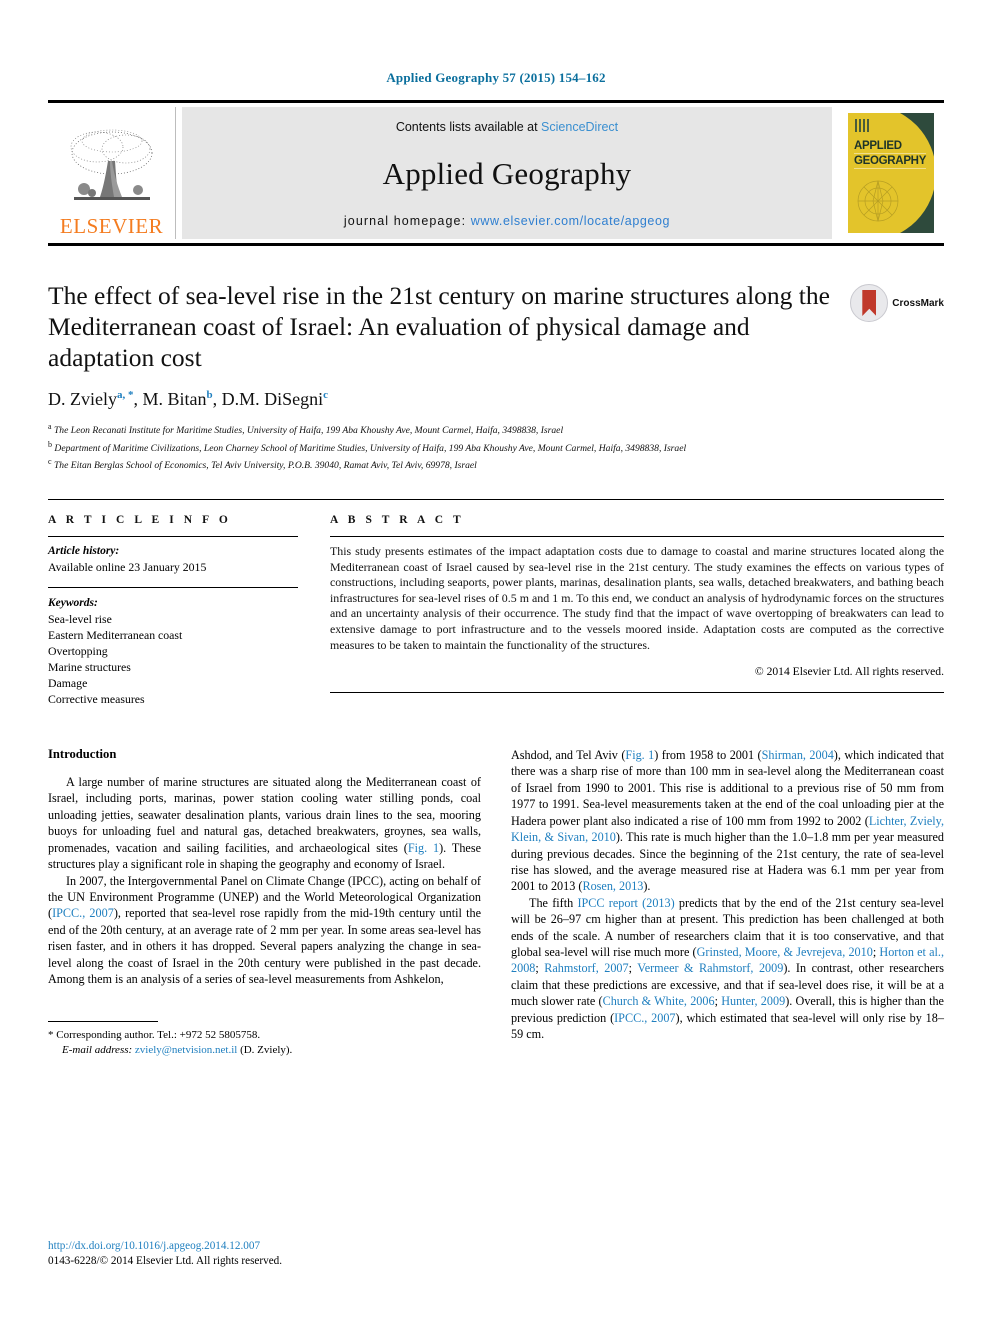 The height and width of the screenshot is (1323, 992). Describe the element at coordinates (625, 903) in the screenshot. I see `citation-link: IPCC report (2013)` at that location.